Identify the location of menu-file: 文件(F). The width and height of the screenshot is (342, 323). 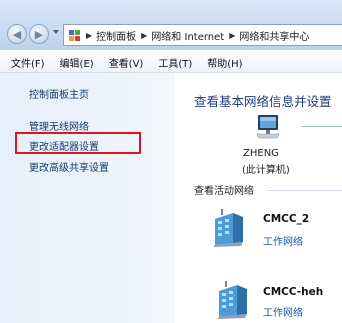
(26, 62).